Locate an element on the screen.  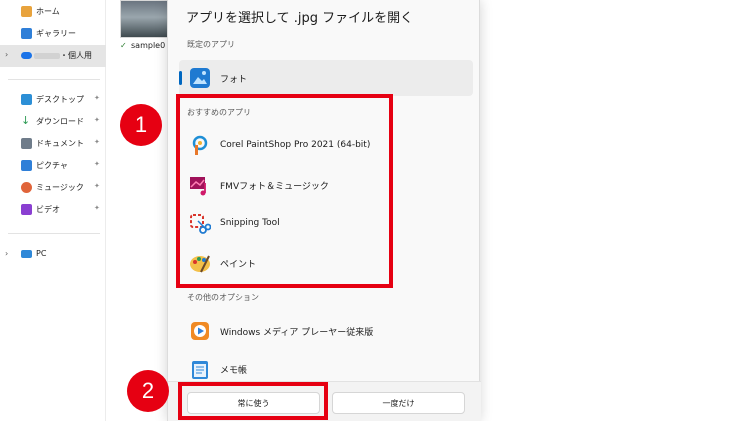
sidebar-item-label: ピクチャ is located at coordinates (52, 165).